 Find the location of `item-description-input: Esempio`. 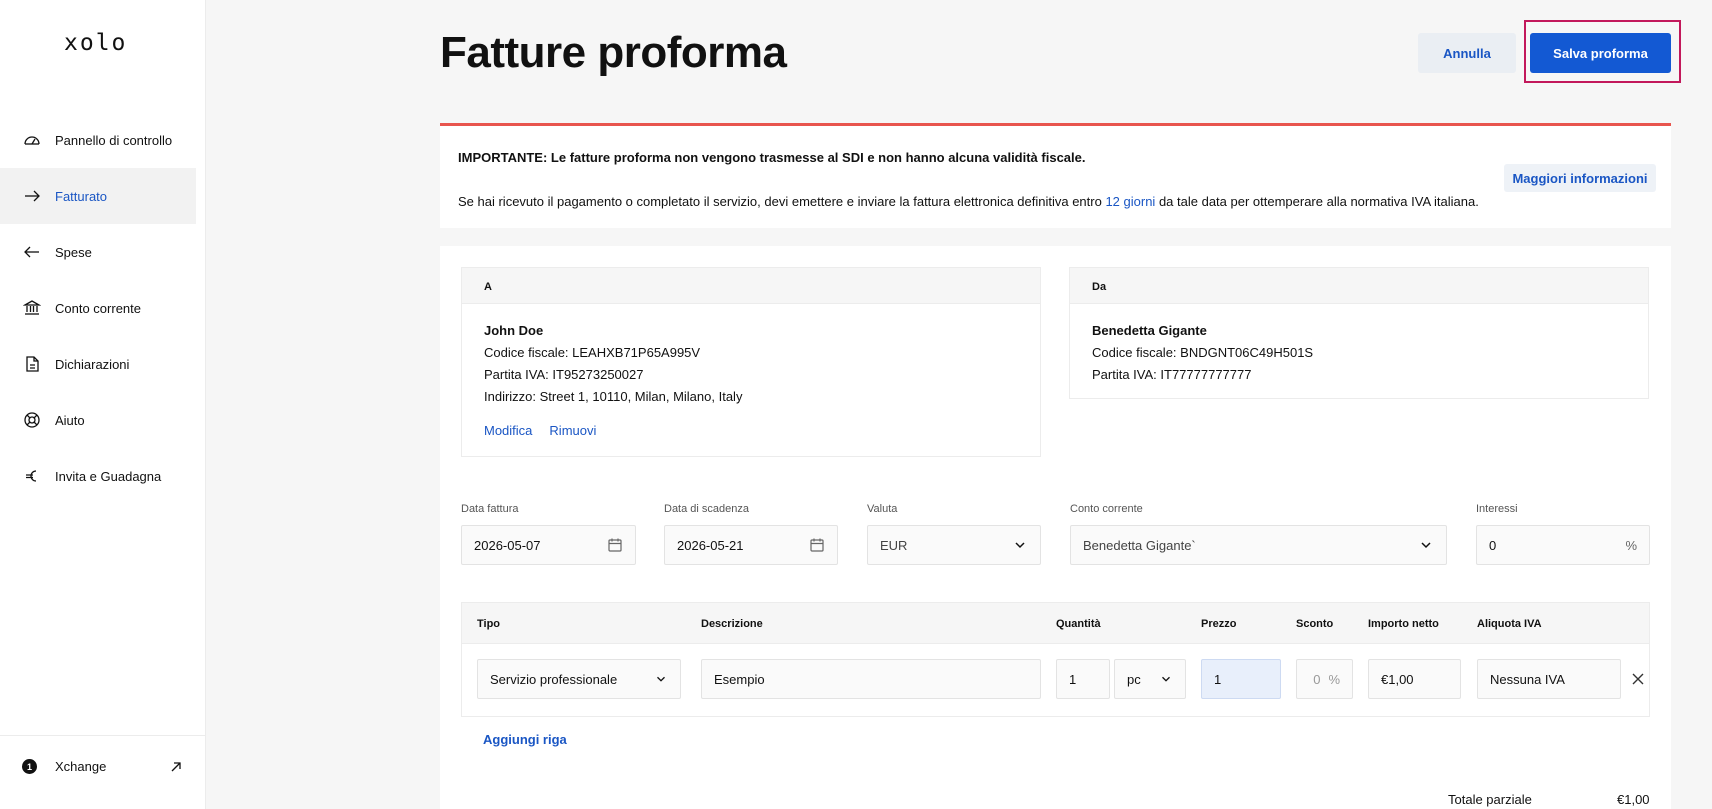

item-description-input: Esempio is located at coordinates (871, 679).